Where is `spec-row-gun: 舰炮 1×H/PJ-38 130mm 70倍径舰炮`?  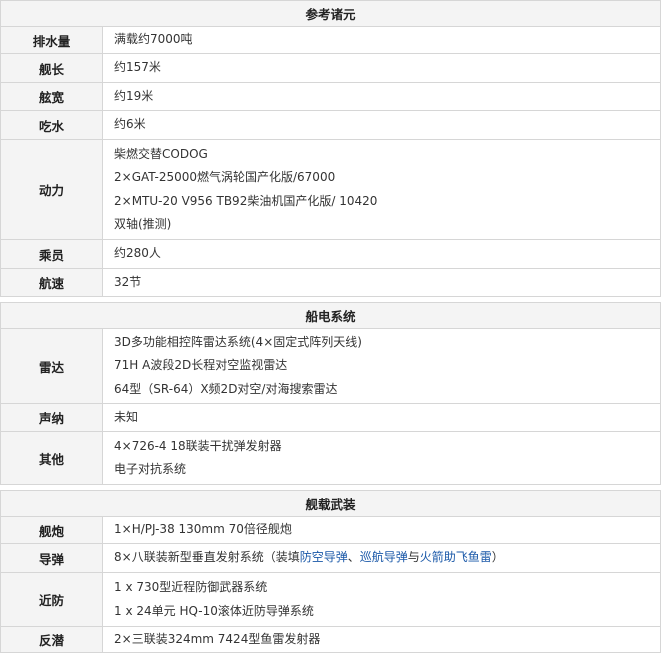 spec-row-gun: 舰炮 1×H/PJ-38 130mm 70倍径舰炮 is located at coordinates (330, 530).